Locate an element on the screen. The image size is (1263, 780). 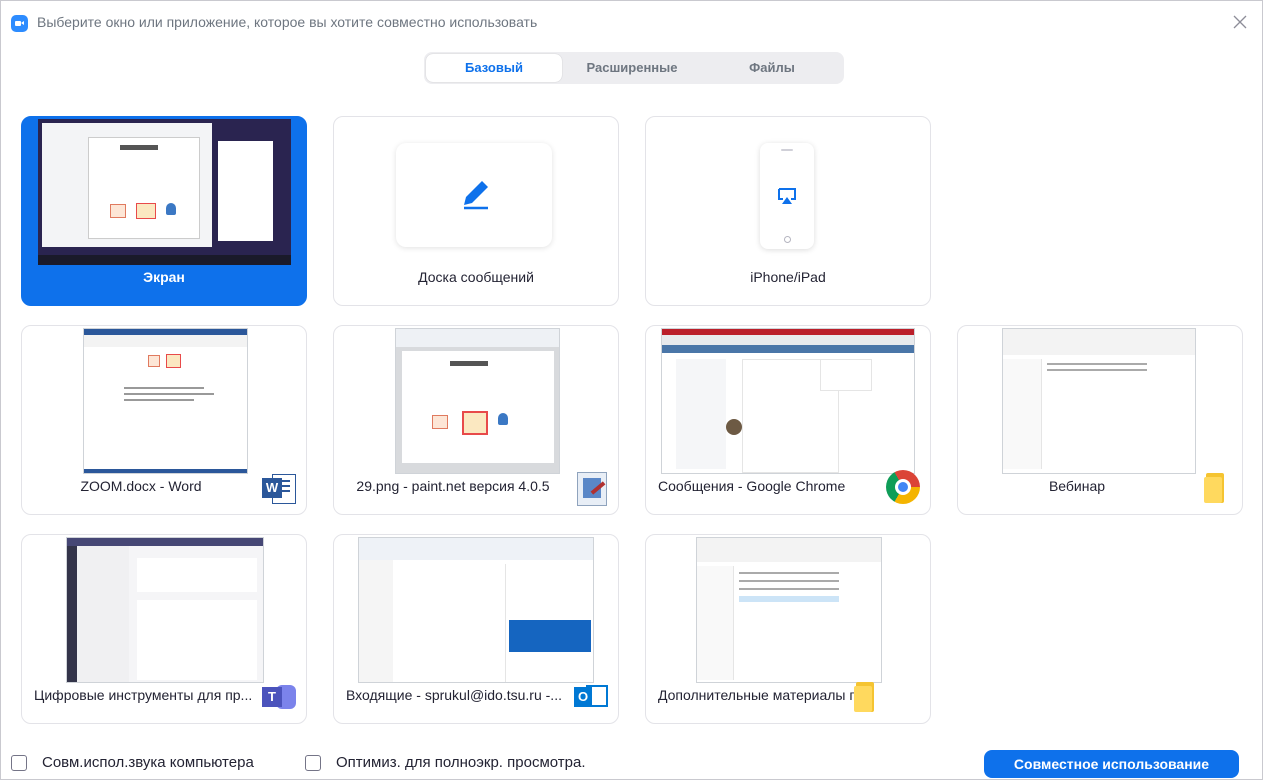
pencil-icon is located at coordinates (476, 195).